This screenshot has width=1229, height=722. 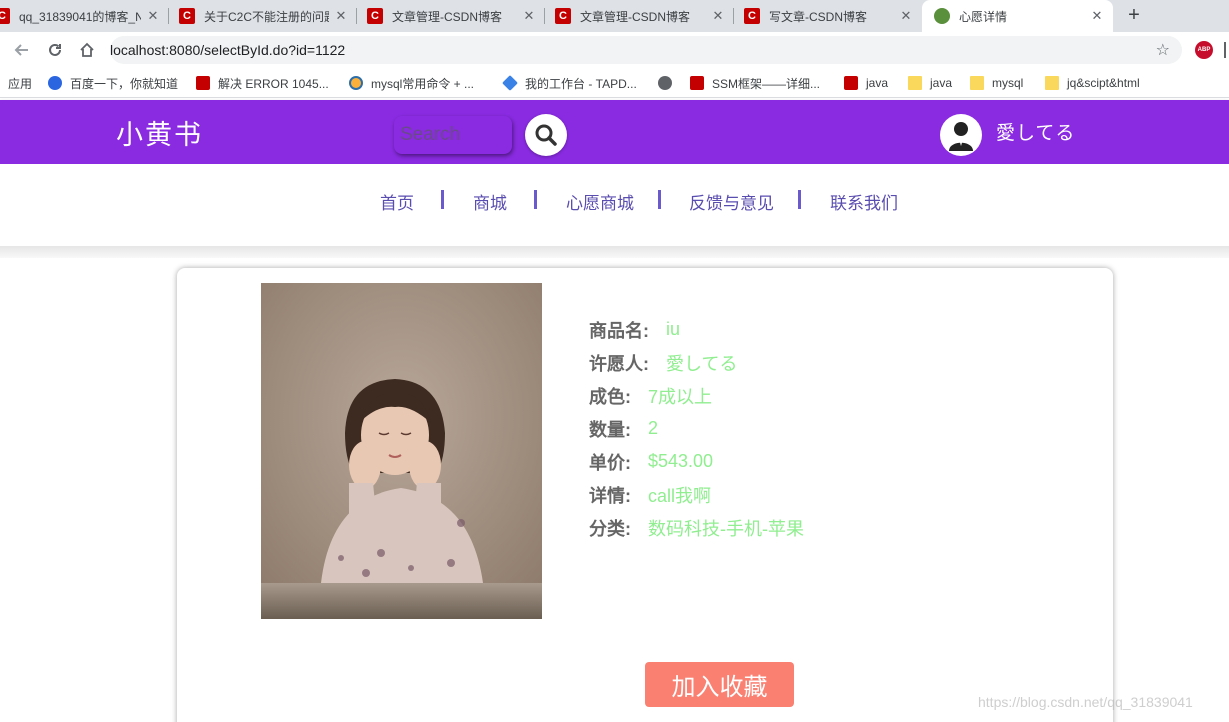 I want to click on field-unit-price: 单价: $543.00, so click(x=696, y=461).